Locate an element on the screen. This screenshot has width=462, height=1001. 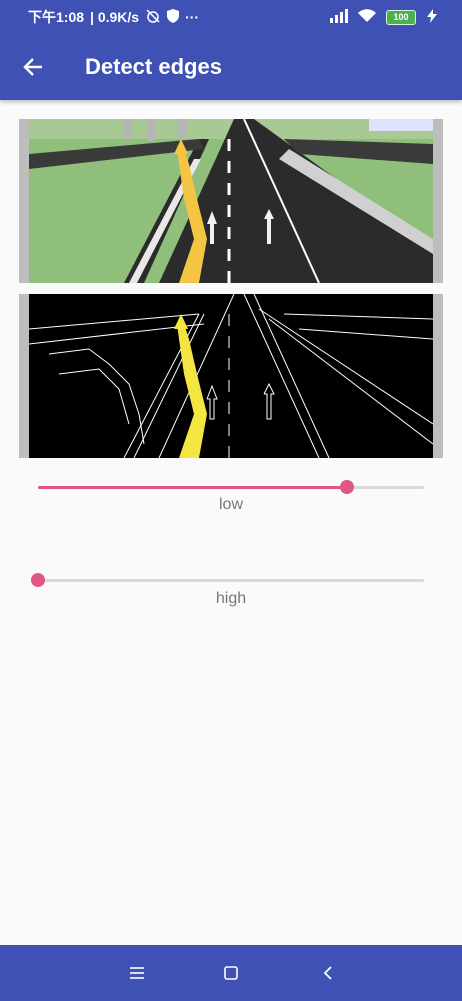
home-icon is located at coordinates (231, 973).